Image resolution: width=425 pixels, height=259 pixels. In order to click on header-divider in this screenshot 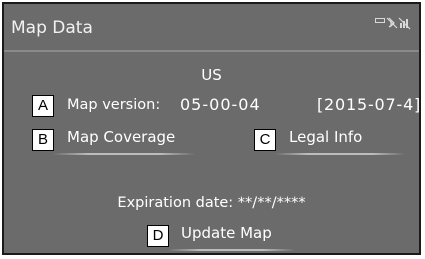, I will do `click(211, 51)`.